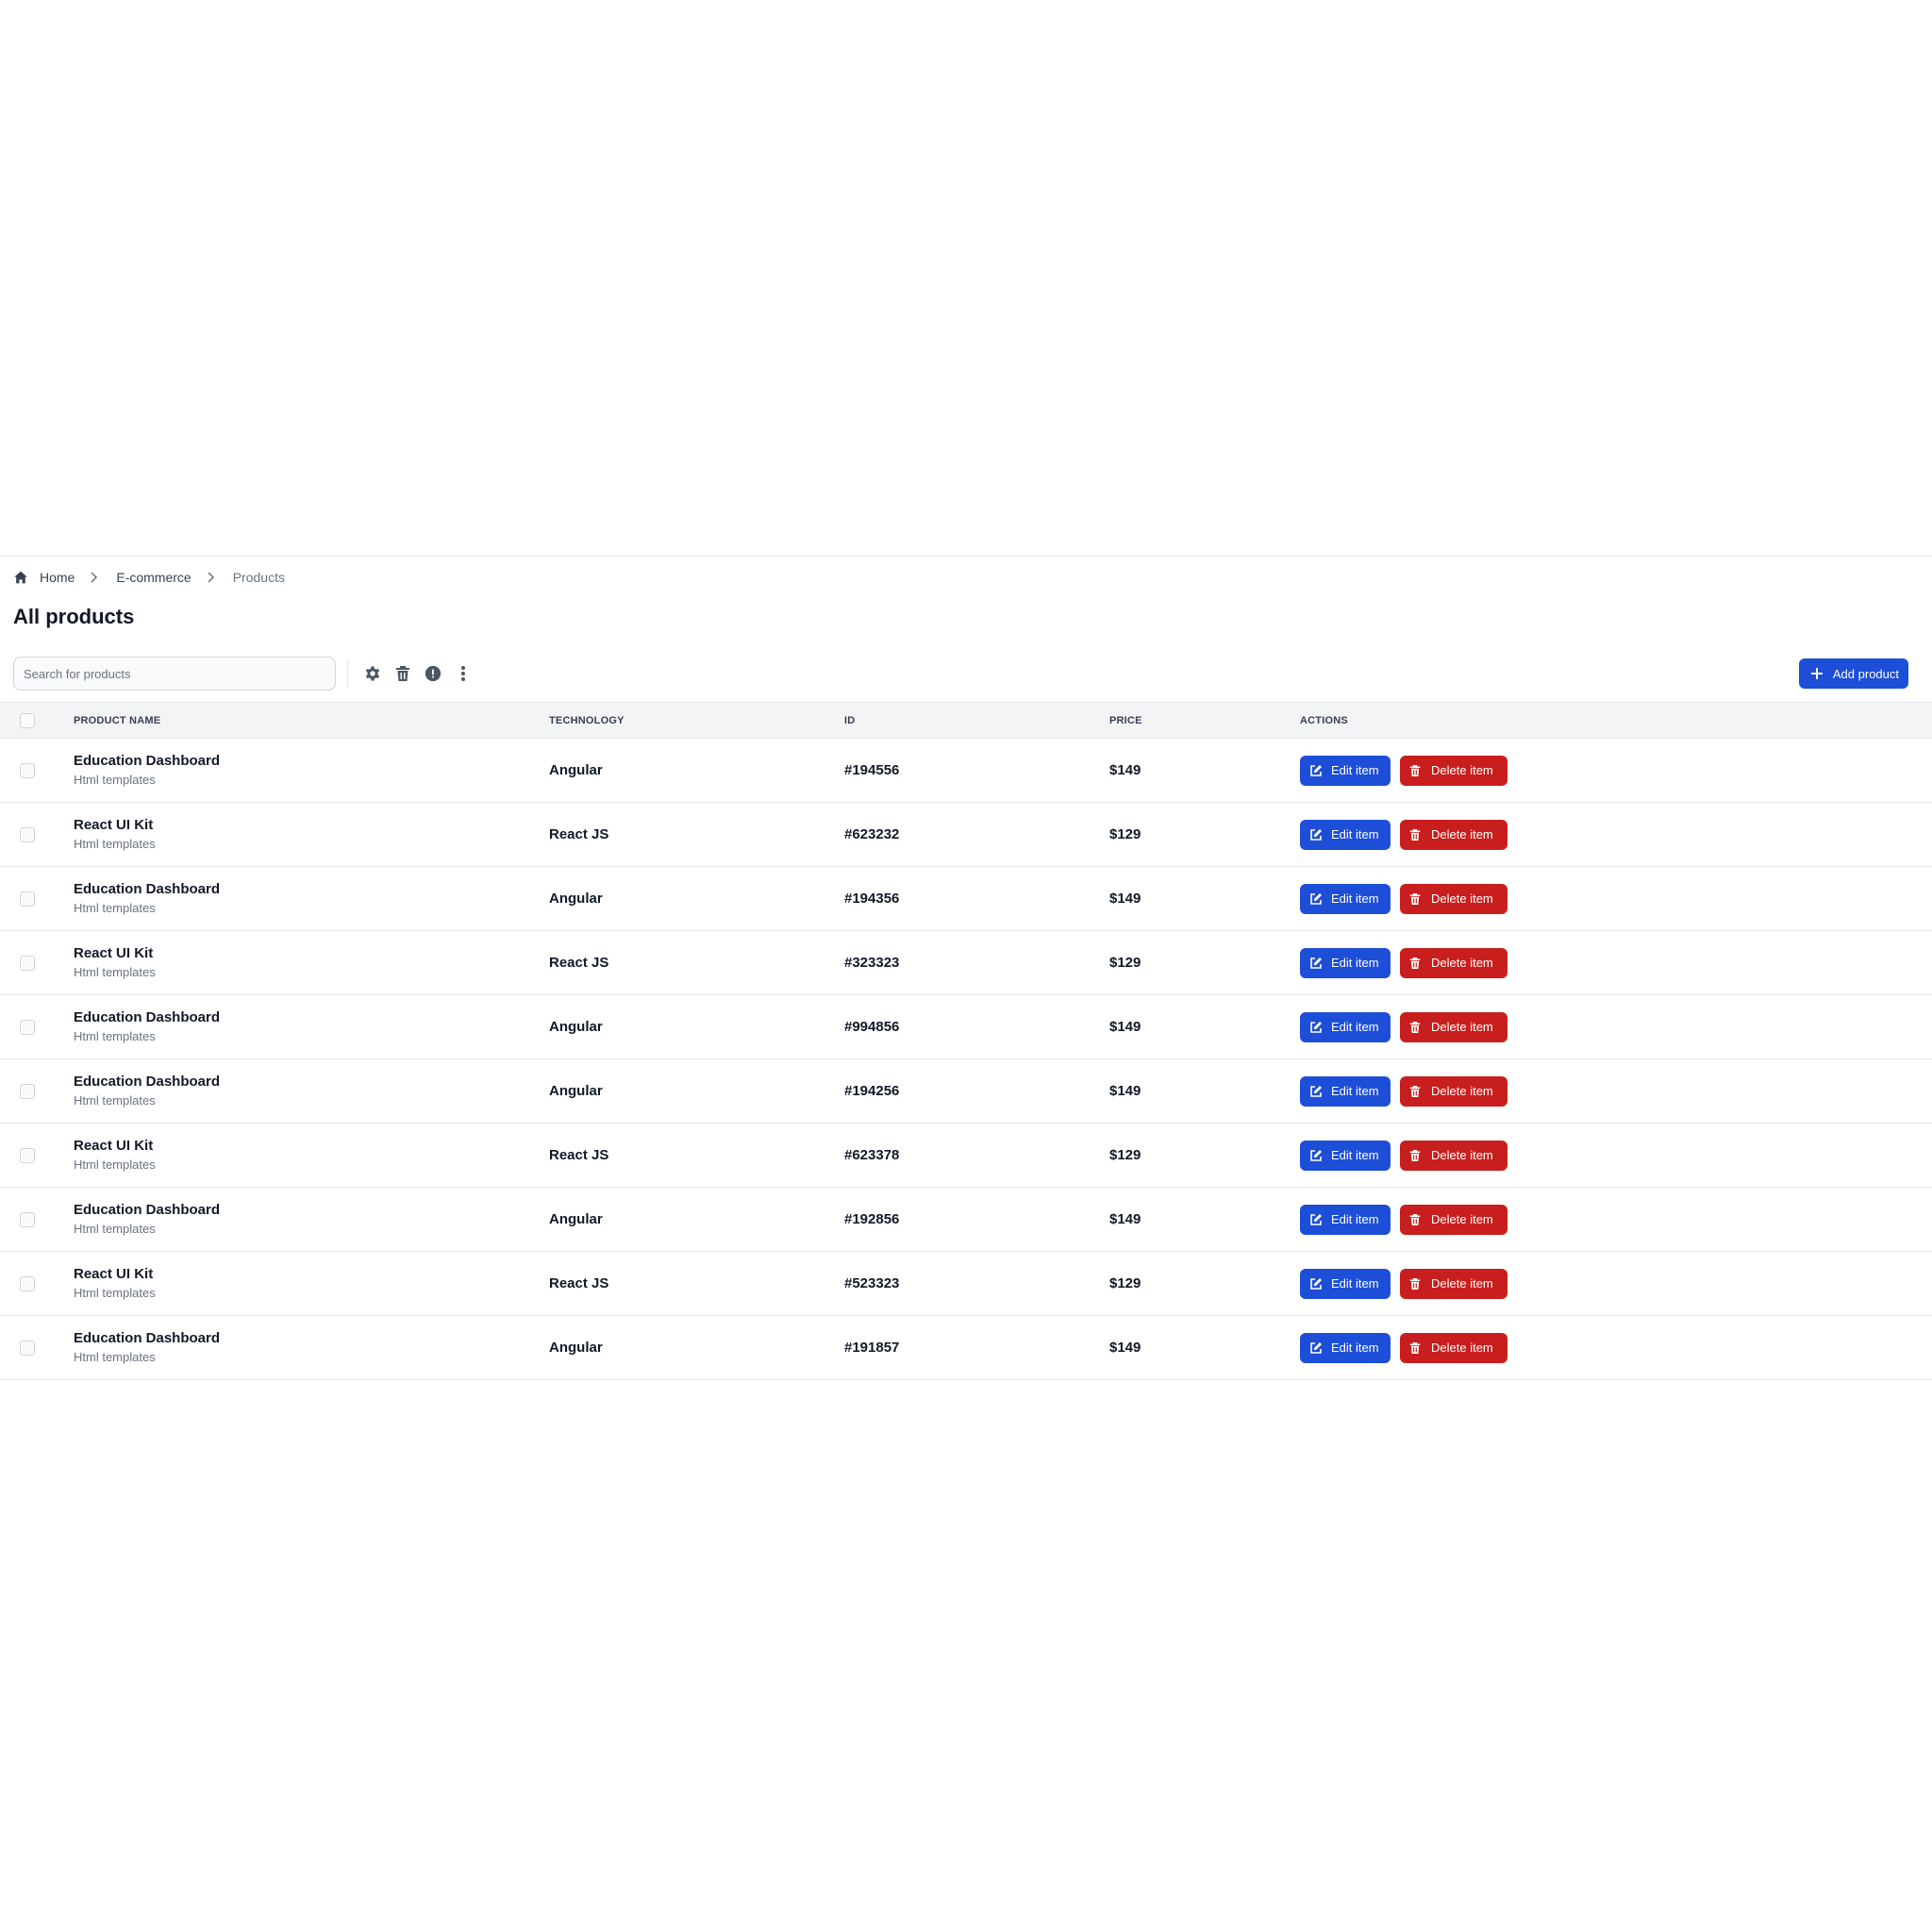 The height and width of the screenshot is (1932, 1932). What do you see at coordinates (966, 577) in the screenshot?
I see `breadcrumb: Home E-commerce Products` at bounding box center [966, 577].